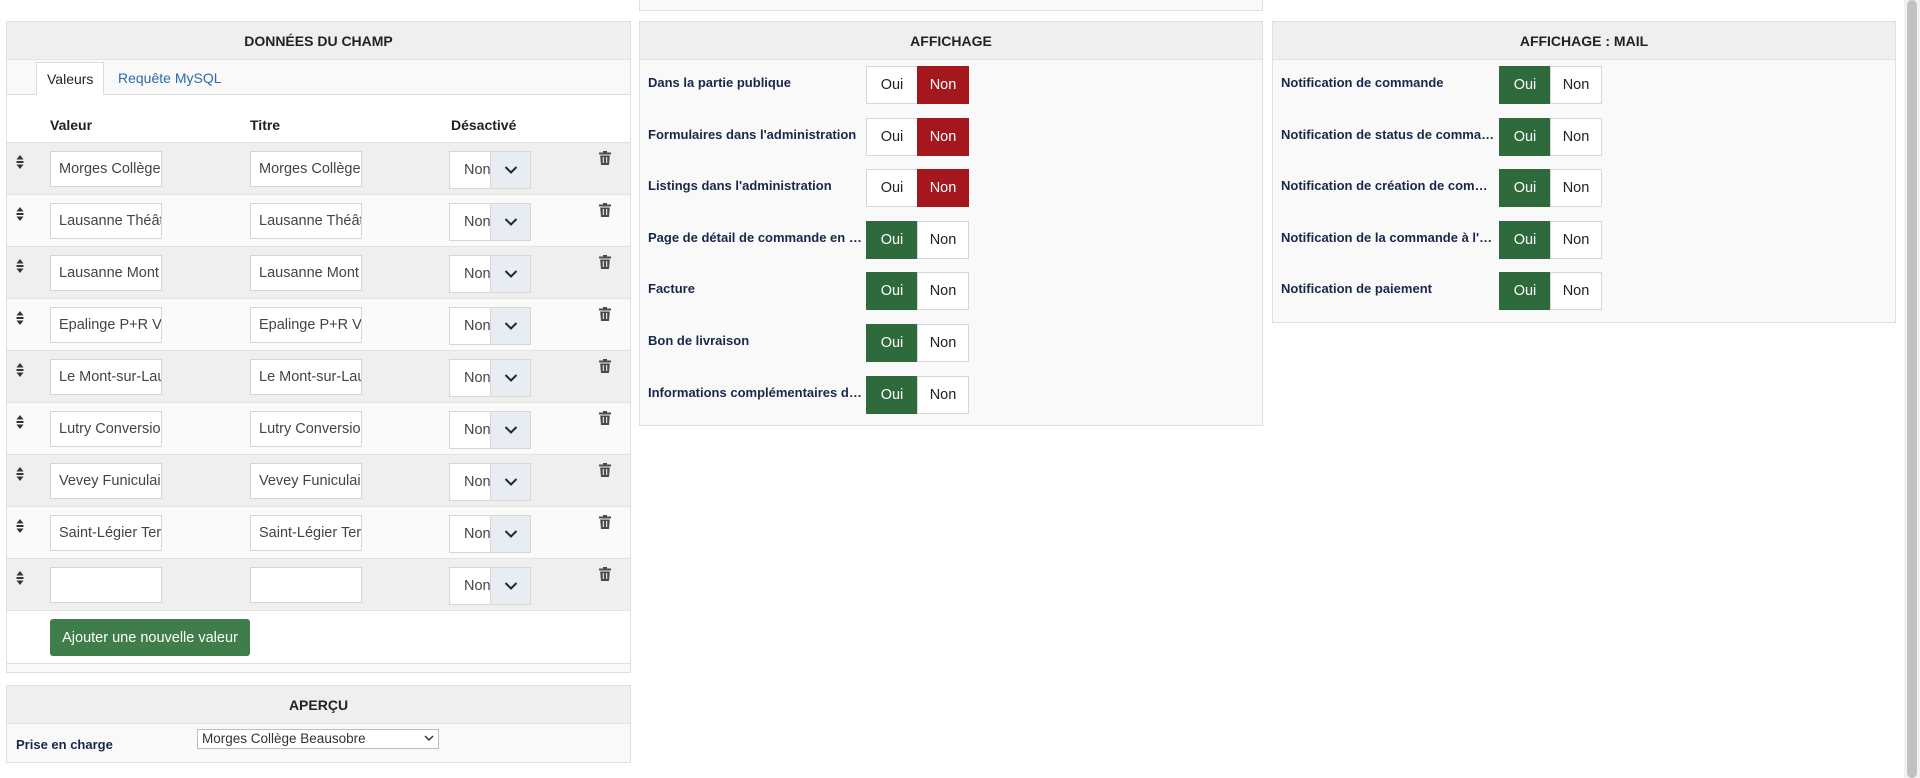  What do you see at coordinates (106, 481) in the screenshot?
I see `value-input: Vevey Funiculai` at bounding box center [106, 481].